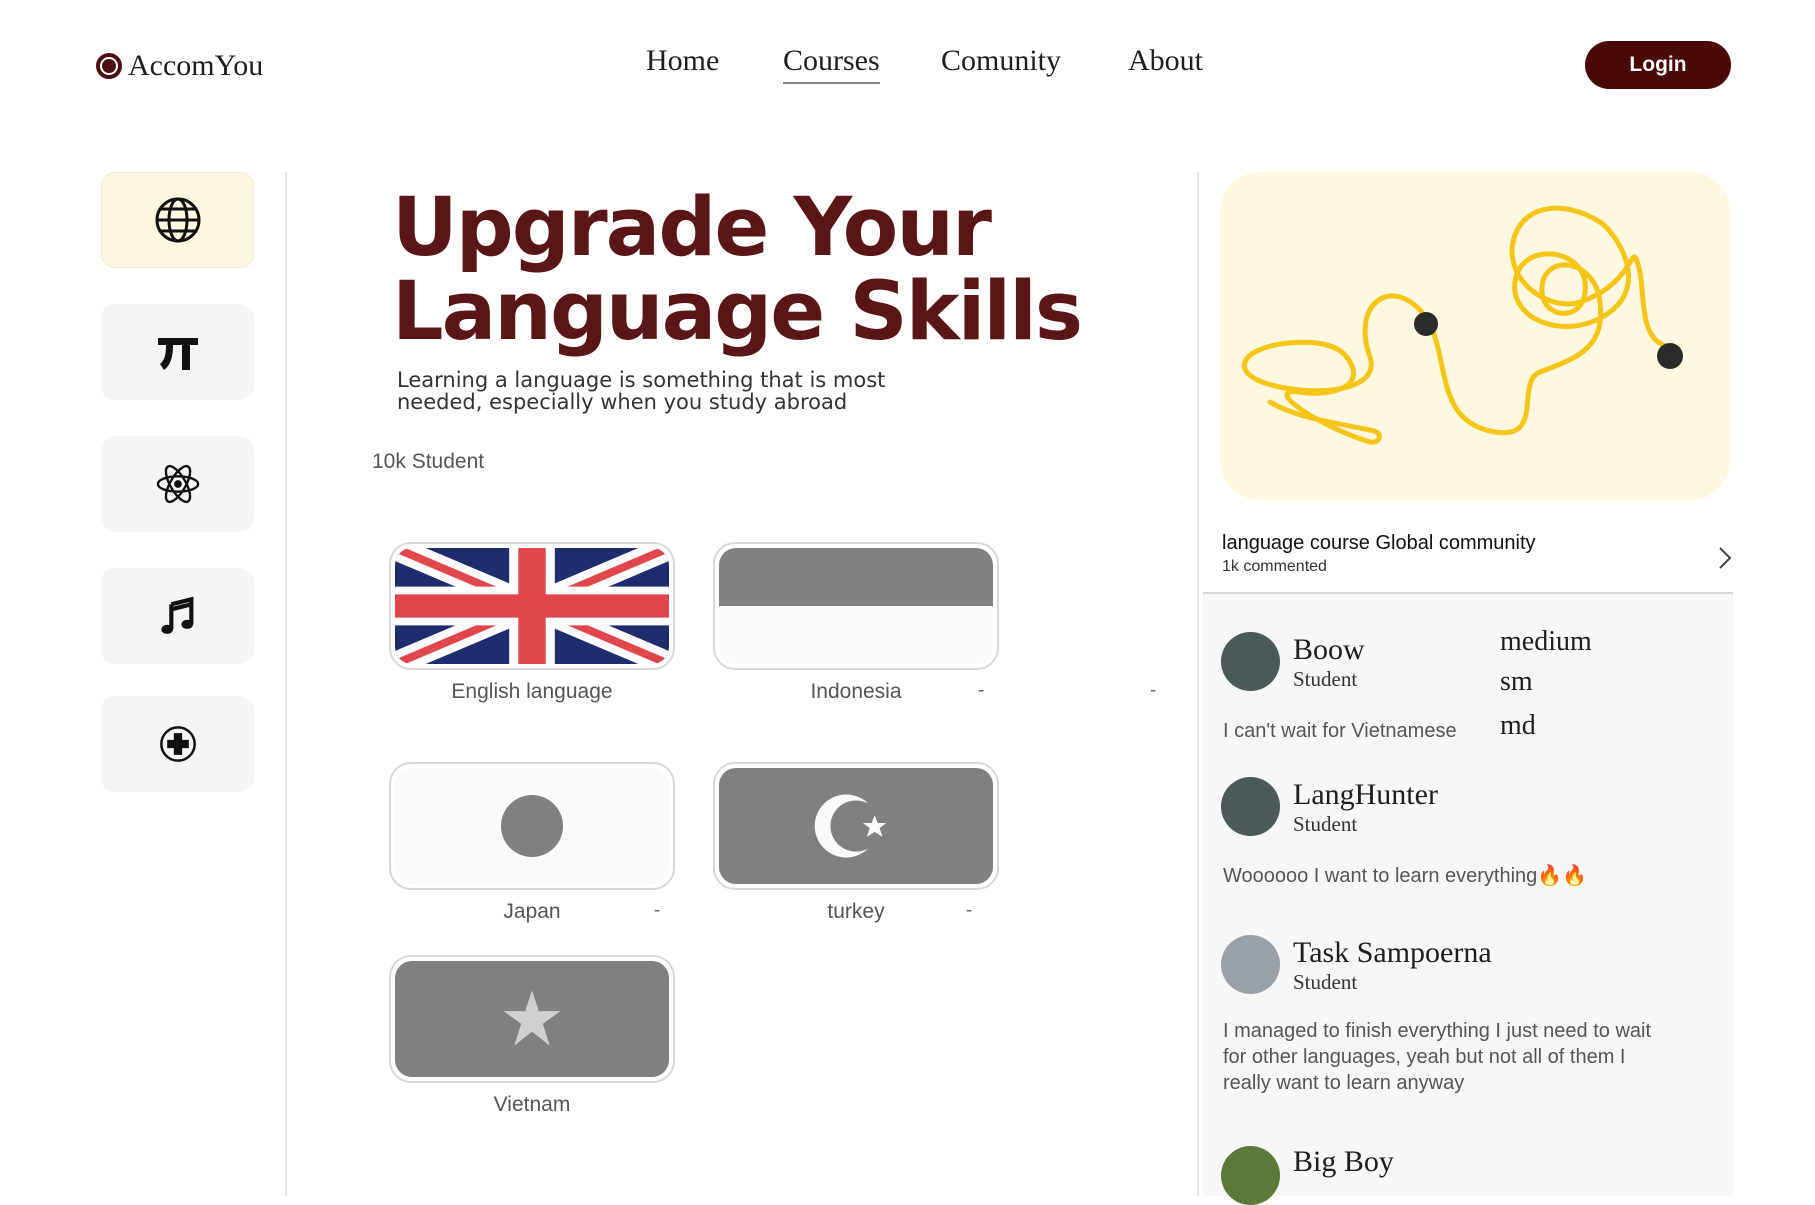  What do you see at coordinates (532, 1104) in the screenshot?
I see `language-label-vietnam: Vietnam` at bounding box center [532, 1104].